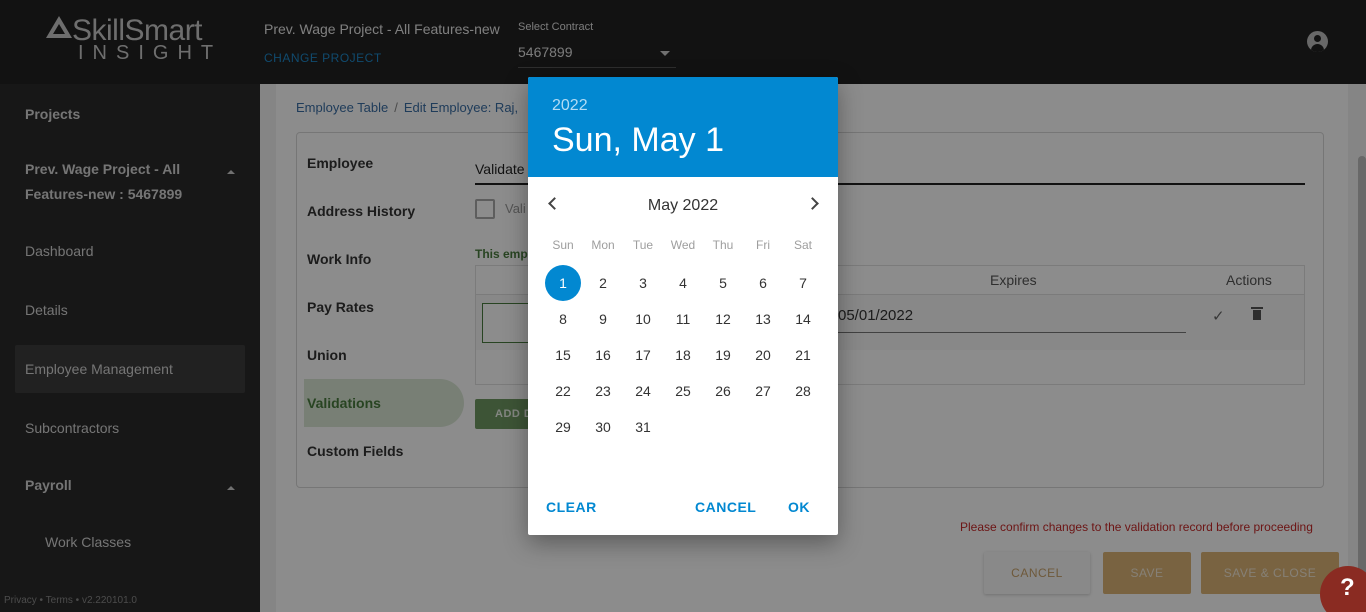 The width and height of the screenshot is (1366, 612). I want to click on weekday-label: Mon, so click(603, 245).